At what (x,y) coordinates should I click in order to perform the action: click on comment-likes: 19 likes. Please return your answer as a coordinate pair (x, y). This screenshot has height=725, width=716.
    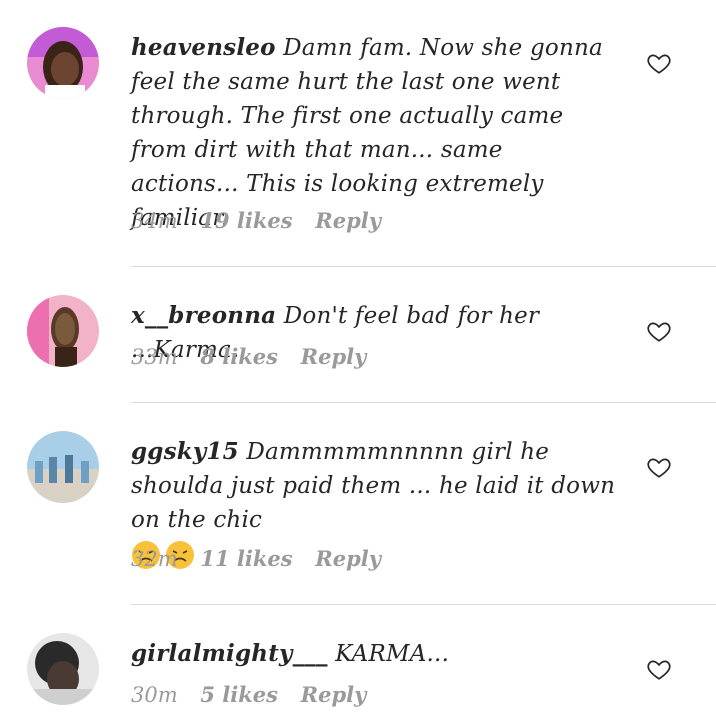
    Looking at the image, I should click on (246, 220).